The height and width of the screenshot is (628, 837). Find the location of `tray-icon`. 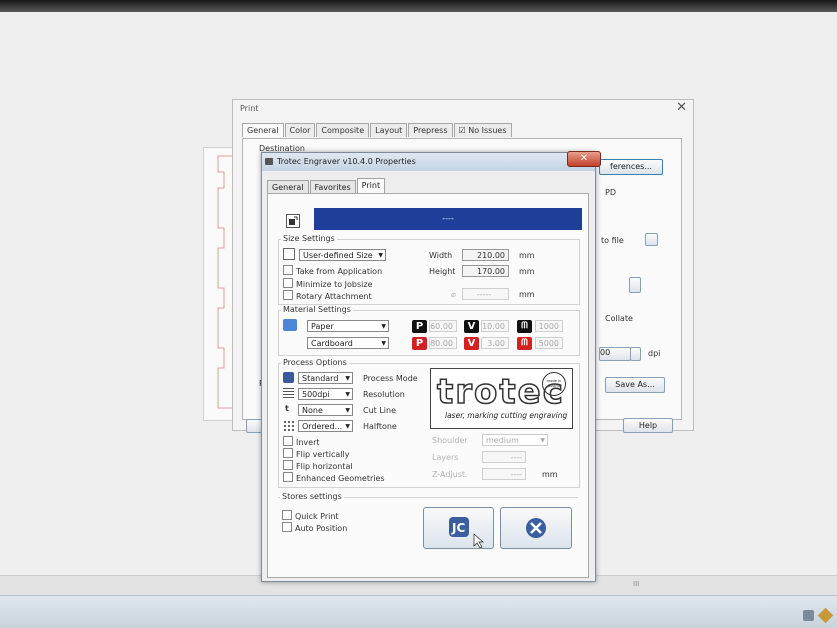

tray-icon is located at coordinates (808, 615).